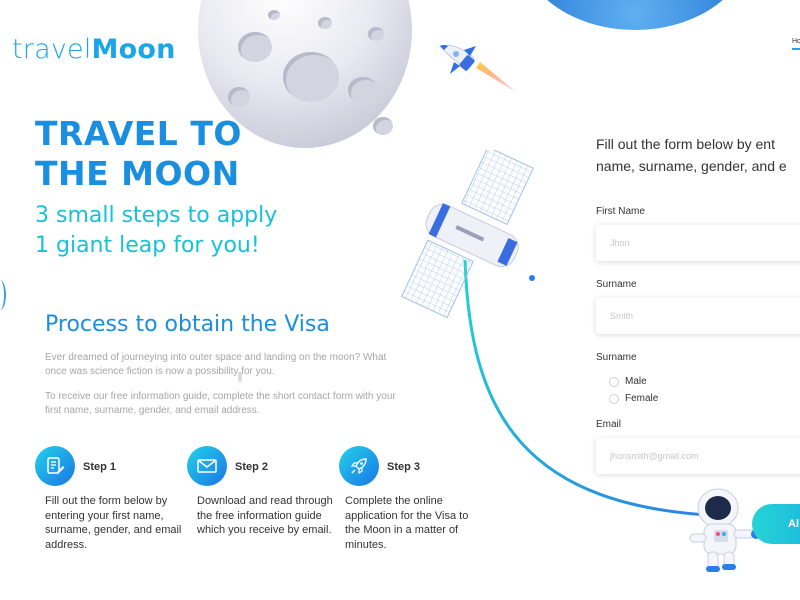  I want to click on brand-logo: travelMoon, so click(94, 49).